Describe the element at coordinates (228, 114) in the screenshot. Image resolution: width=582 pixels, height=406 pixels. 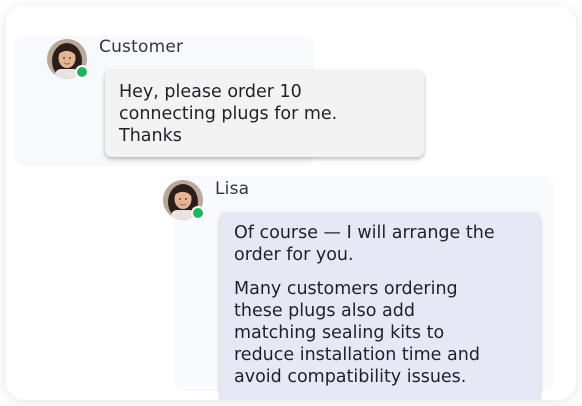
I see `message-line: connecting plugs for me.` at that location.